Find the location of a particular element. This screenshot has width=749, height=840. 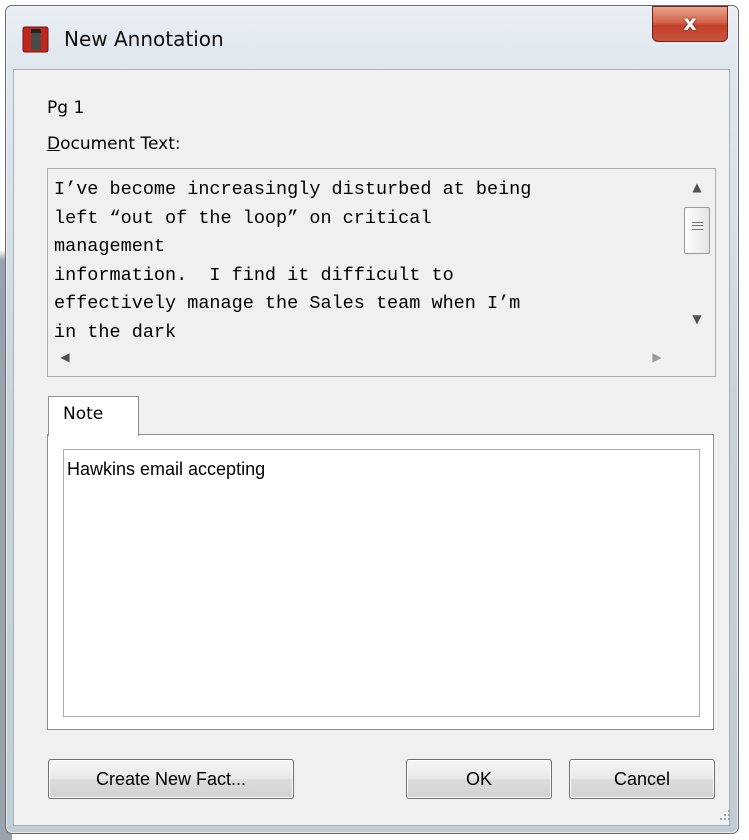

cancel-button: Cancel is located at coordinates (642, 779).